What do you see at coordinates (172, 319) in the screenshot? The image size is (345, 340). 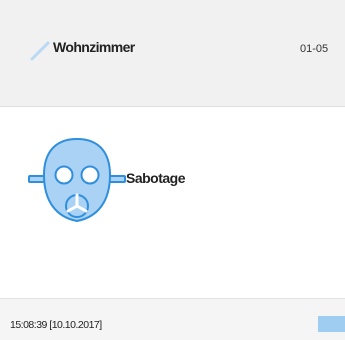 I see `card-footer: 15:08:39 [10.10.2017]` at bounding box center [172, 319].